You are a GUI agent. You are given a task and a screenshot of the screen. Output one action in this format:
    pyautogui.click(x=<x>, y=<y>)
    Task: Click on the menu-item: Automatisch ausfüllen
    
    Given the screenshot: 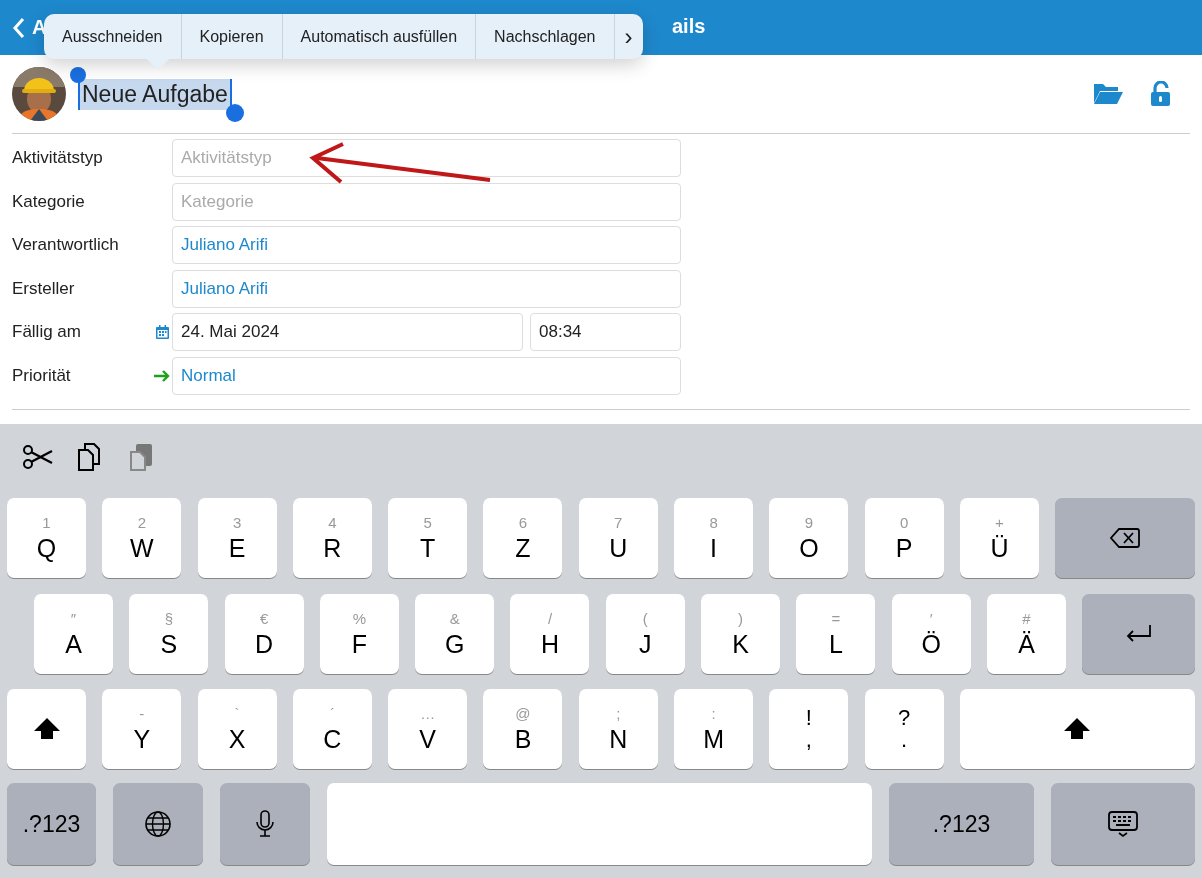 What is the action you would take?
    pyautogui.click(x=379, y=36)
    